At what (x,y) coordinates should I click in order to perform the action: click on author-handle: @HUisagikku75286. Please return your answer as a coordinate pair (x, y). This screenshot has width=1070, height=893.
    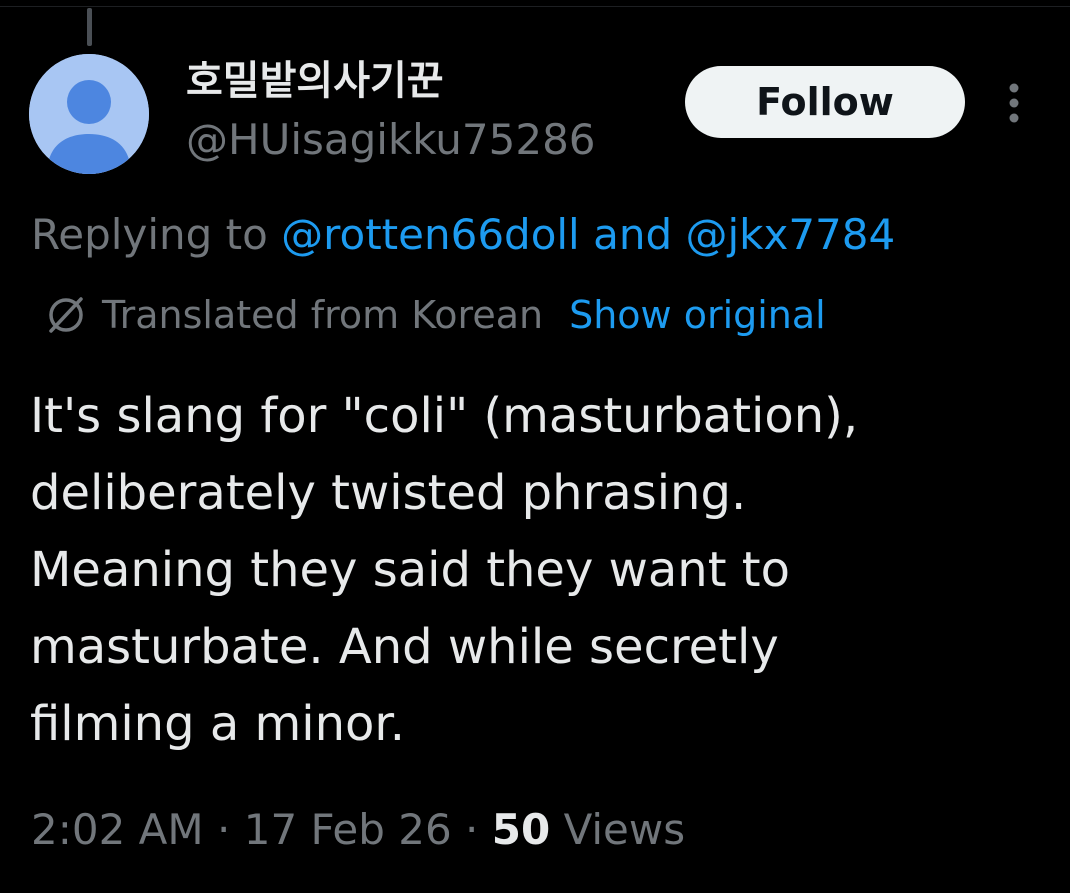
    Looking at the image, I should click on (391, 140).